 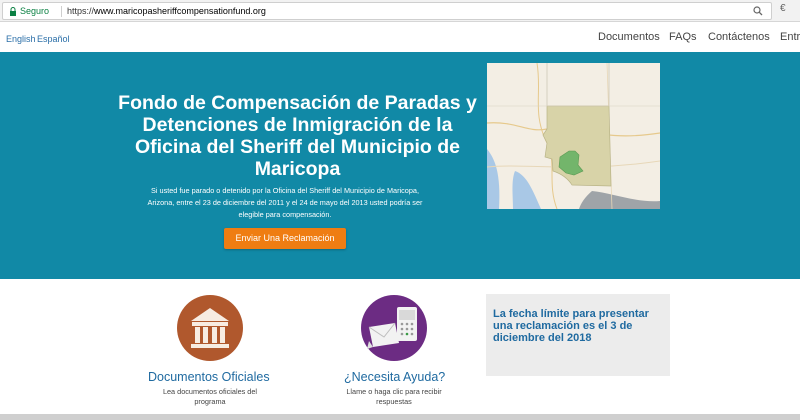 What do you see at coordinates (629, 37) in the screenshot?
I see `nav-link-documentos: Documentos` at bounding box center [629, 37].